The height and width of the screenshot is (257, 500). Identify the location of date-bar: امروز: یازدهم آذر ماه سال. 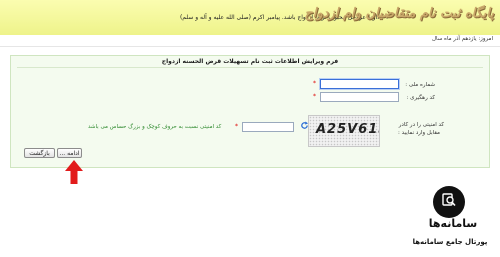
(250, 41).